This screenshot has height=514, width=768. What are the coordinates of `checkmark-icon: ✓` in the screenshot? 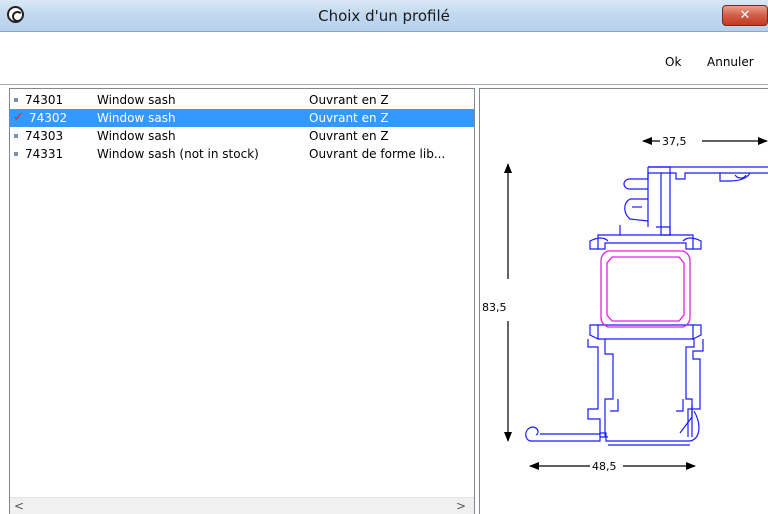 It's located at (18, 117).